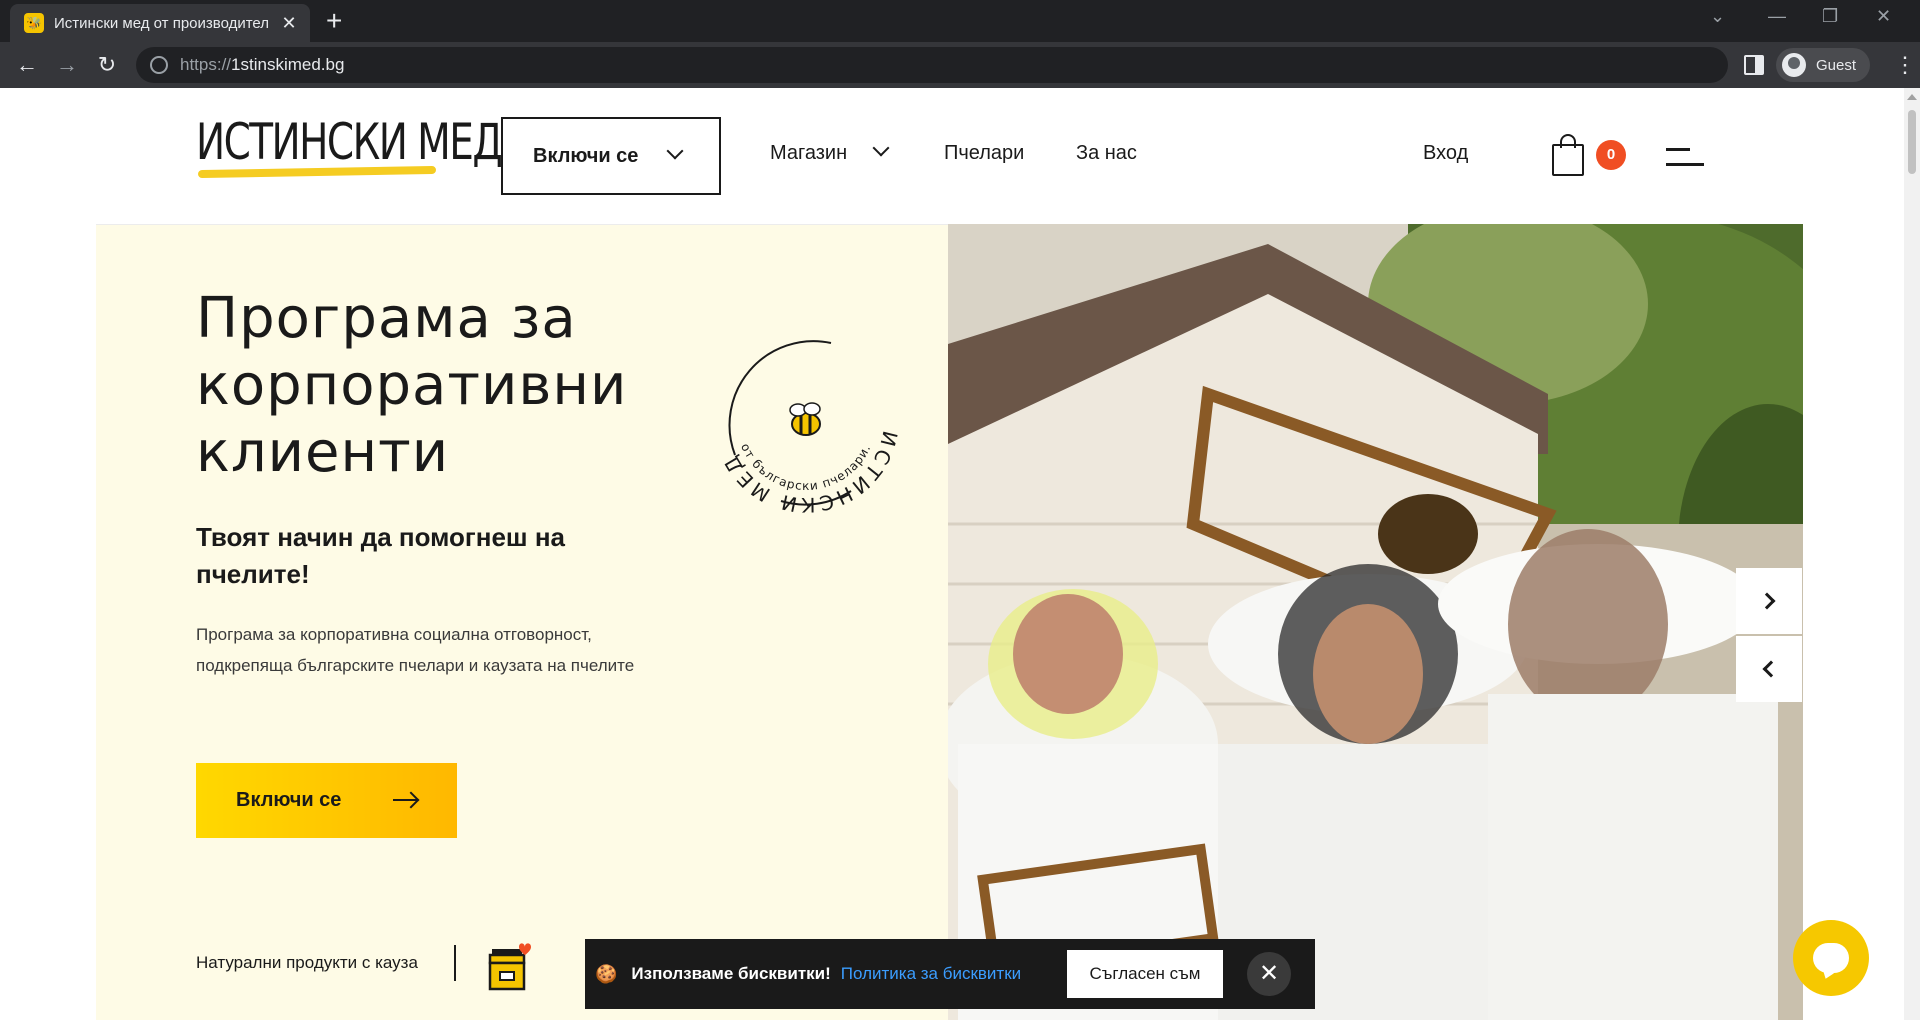 This screenshot has height=1020, width=1920. I want to click on back-arrow-icon: ←, so click(27, 65).